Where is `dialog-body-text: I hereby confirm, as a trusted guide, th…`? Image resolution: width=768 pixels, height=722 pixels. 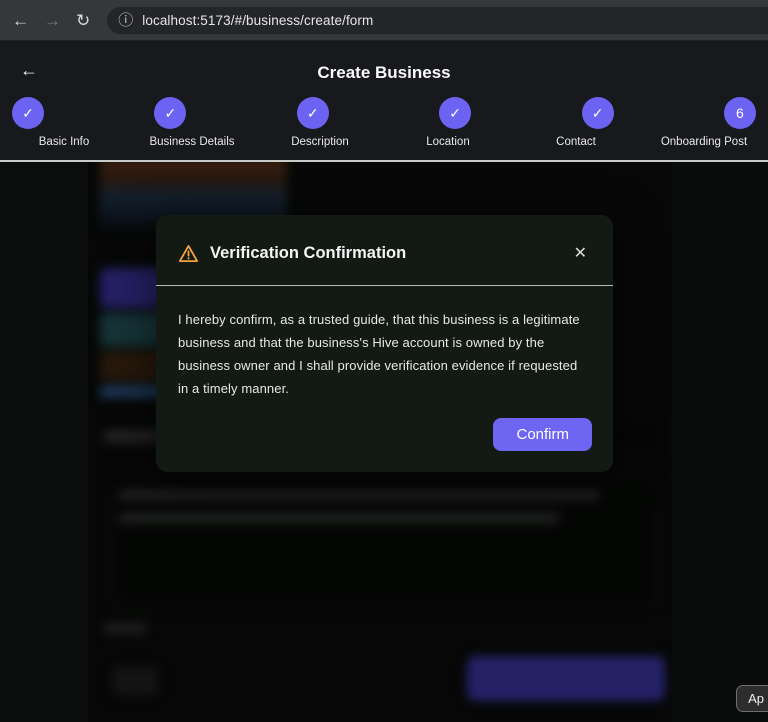 dialog-body-text: I hereby confirm, as a trusted guide, th… is located at coordinates (379, 354).